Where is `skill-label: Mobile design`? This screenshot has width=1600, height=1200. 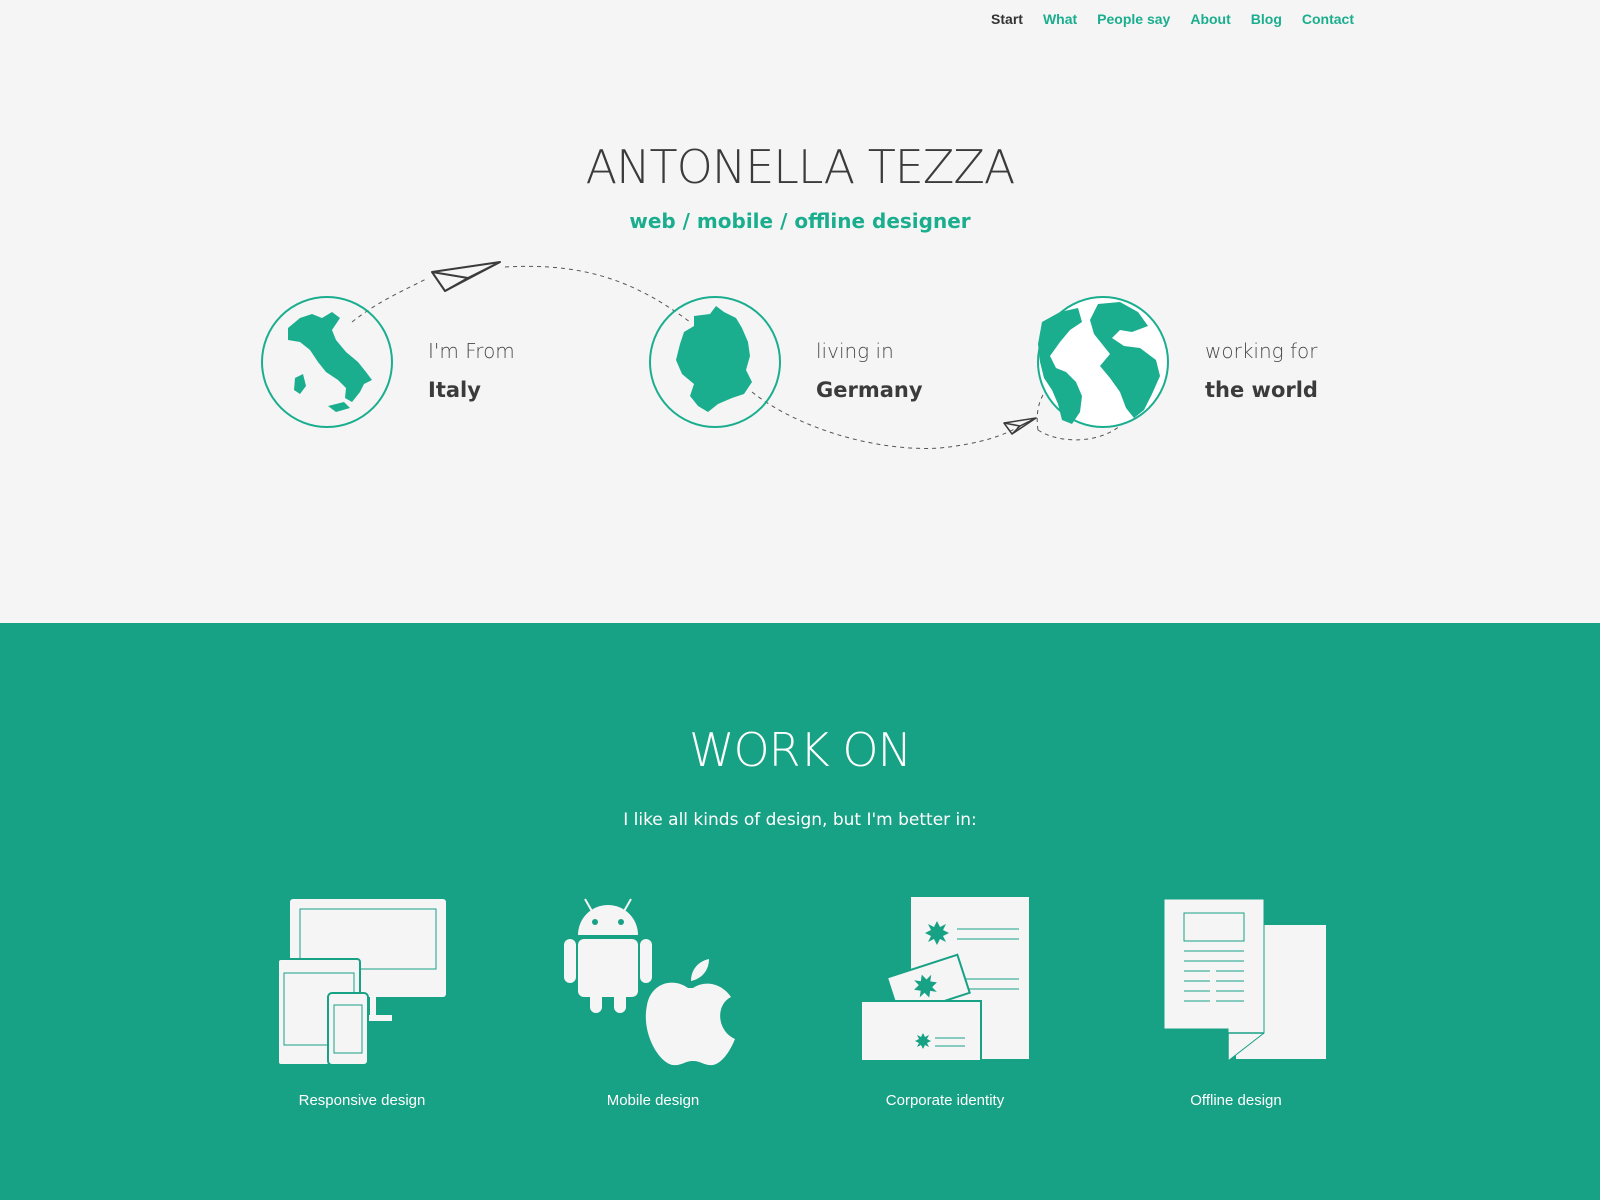
skill-label: Mobile design is located at coordinates (653, 1100).